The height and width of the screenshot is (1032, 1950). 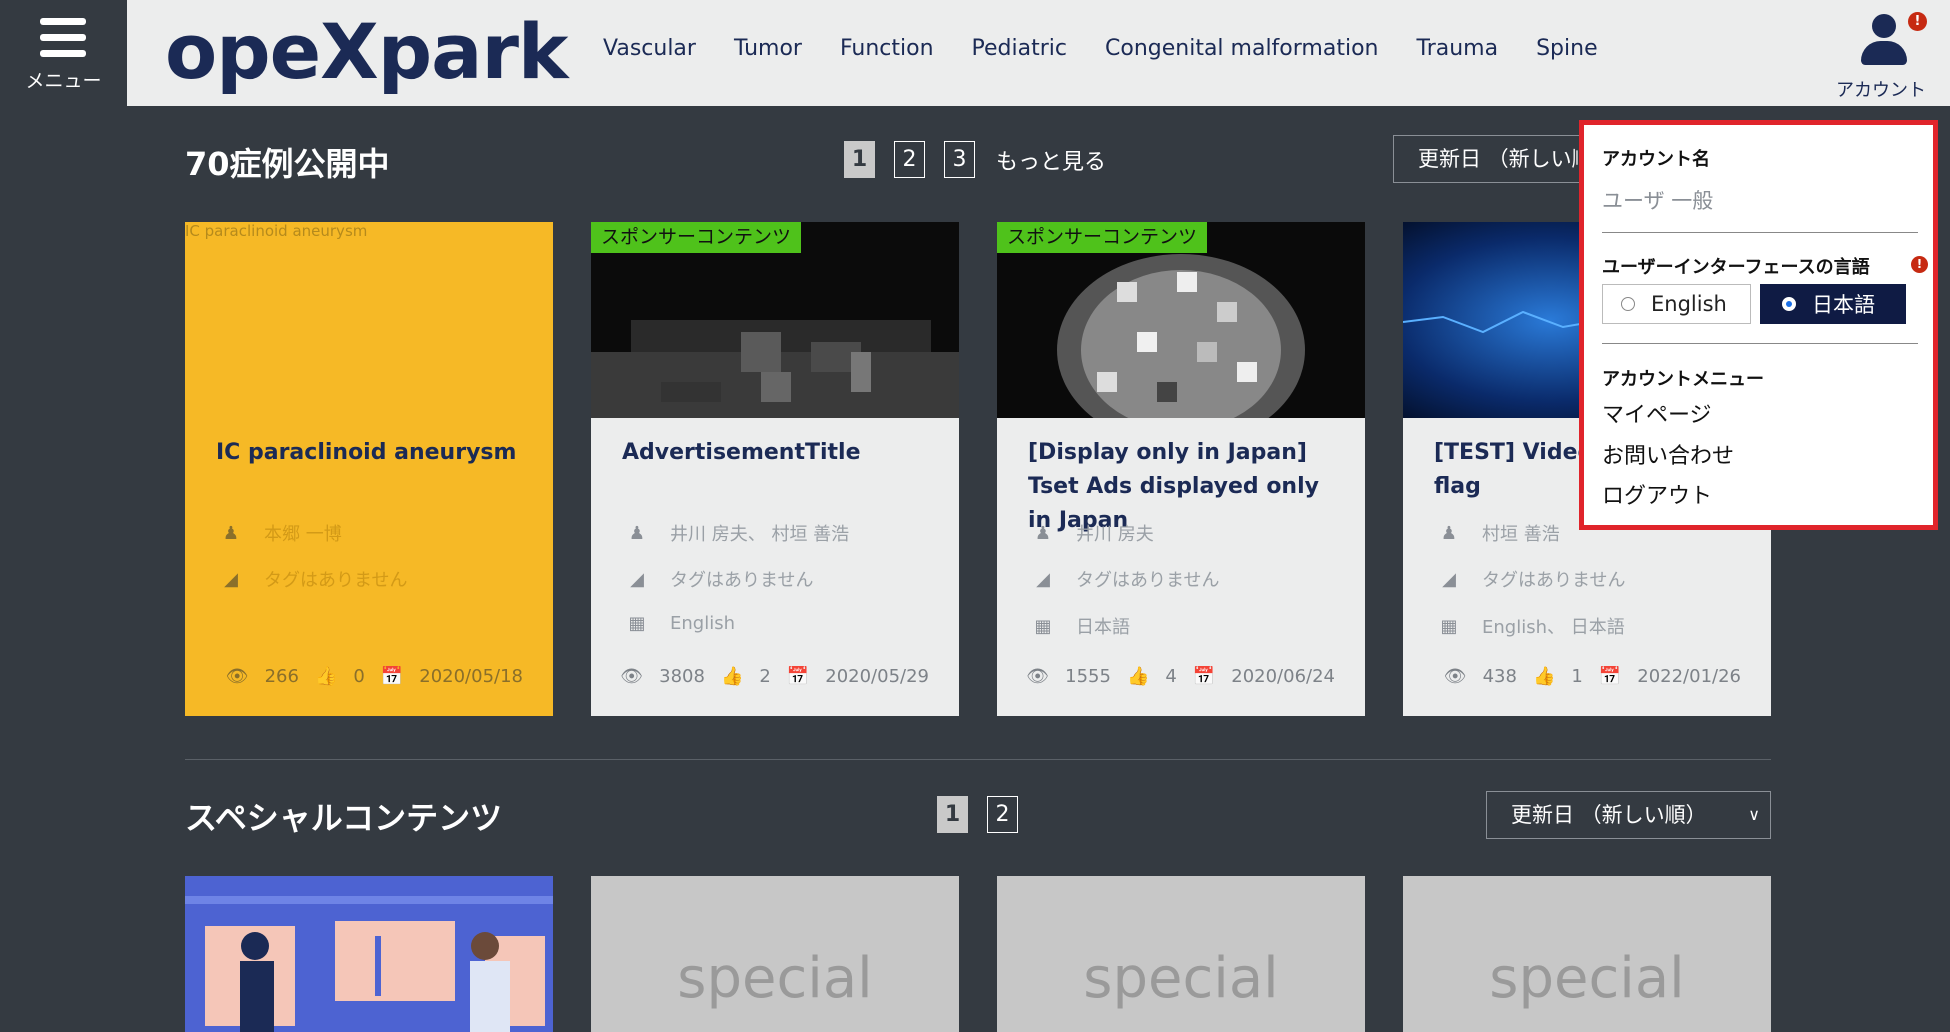 What do you see at coordinates (1656, 159) in the screenshot?
I see `account-name-label: アカウント名` at bounding box center [1656, 159].